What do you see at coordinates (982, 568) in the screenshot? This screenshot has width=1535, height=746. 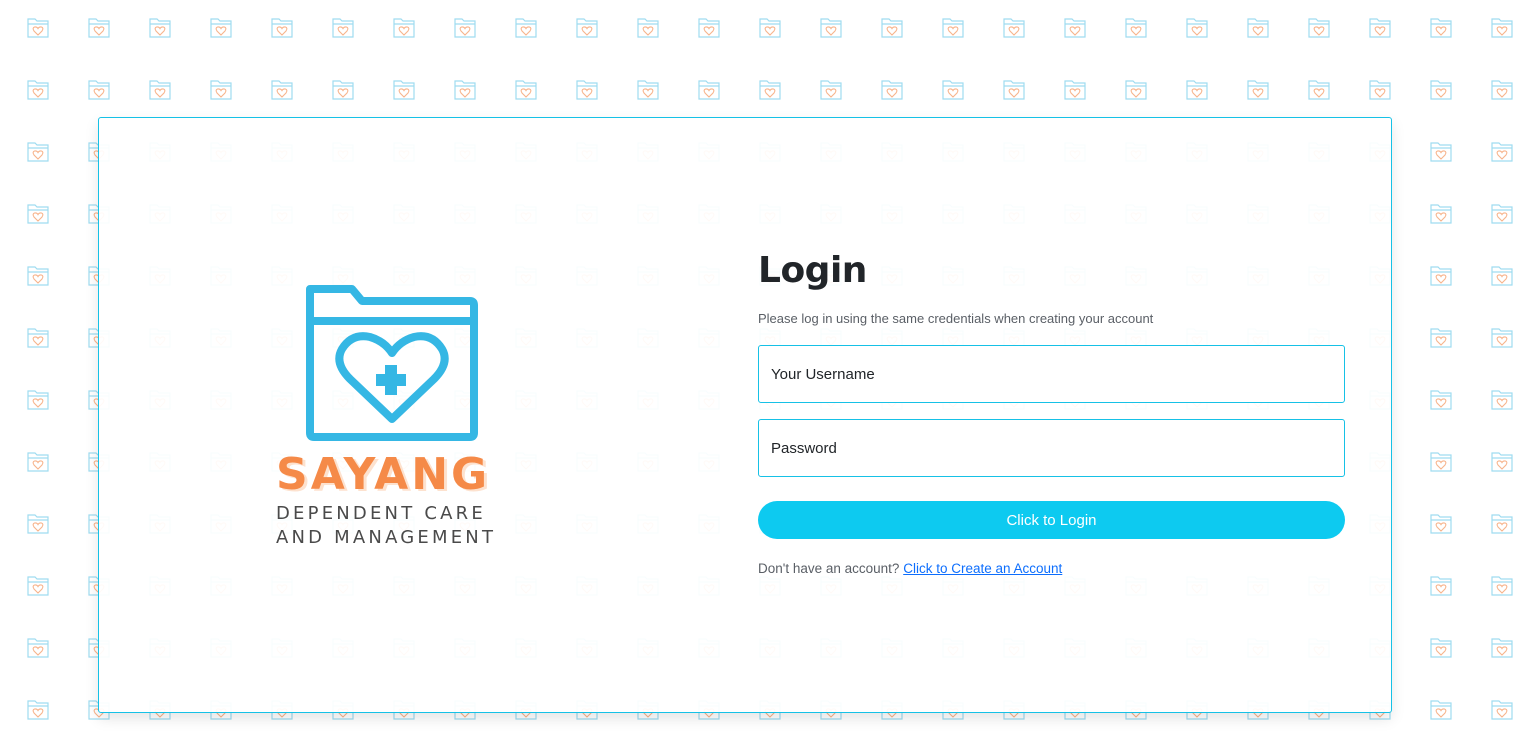 I see `create-account-link: Click to Create an Account` at bounding box center [982, 568].